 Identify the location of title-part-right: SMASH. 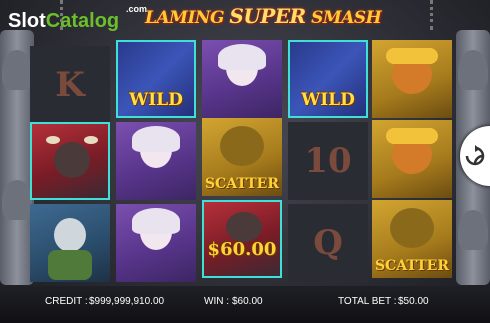
(343, 18).